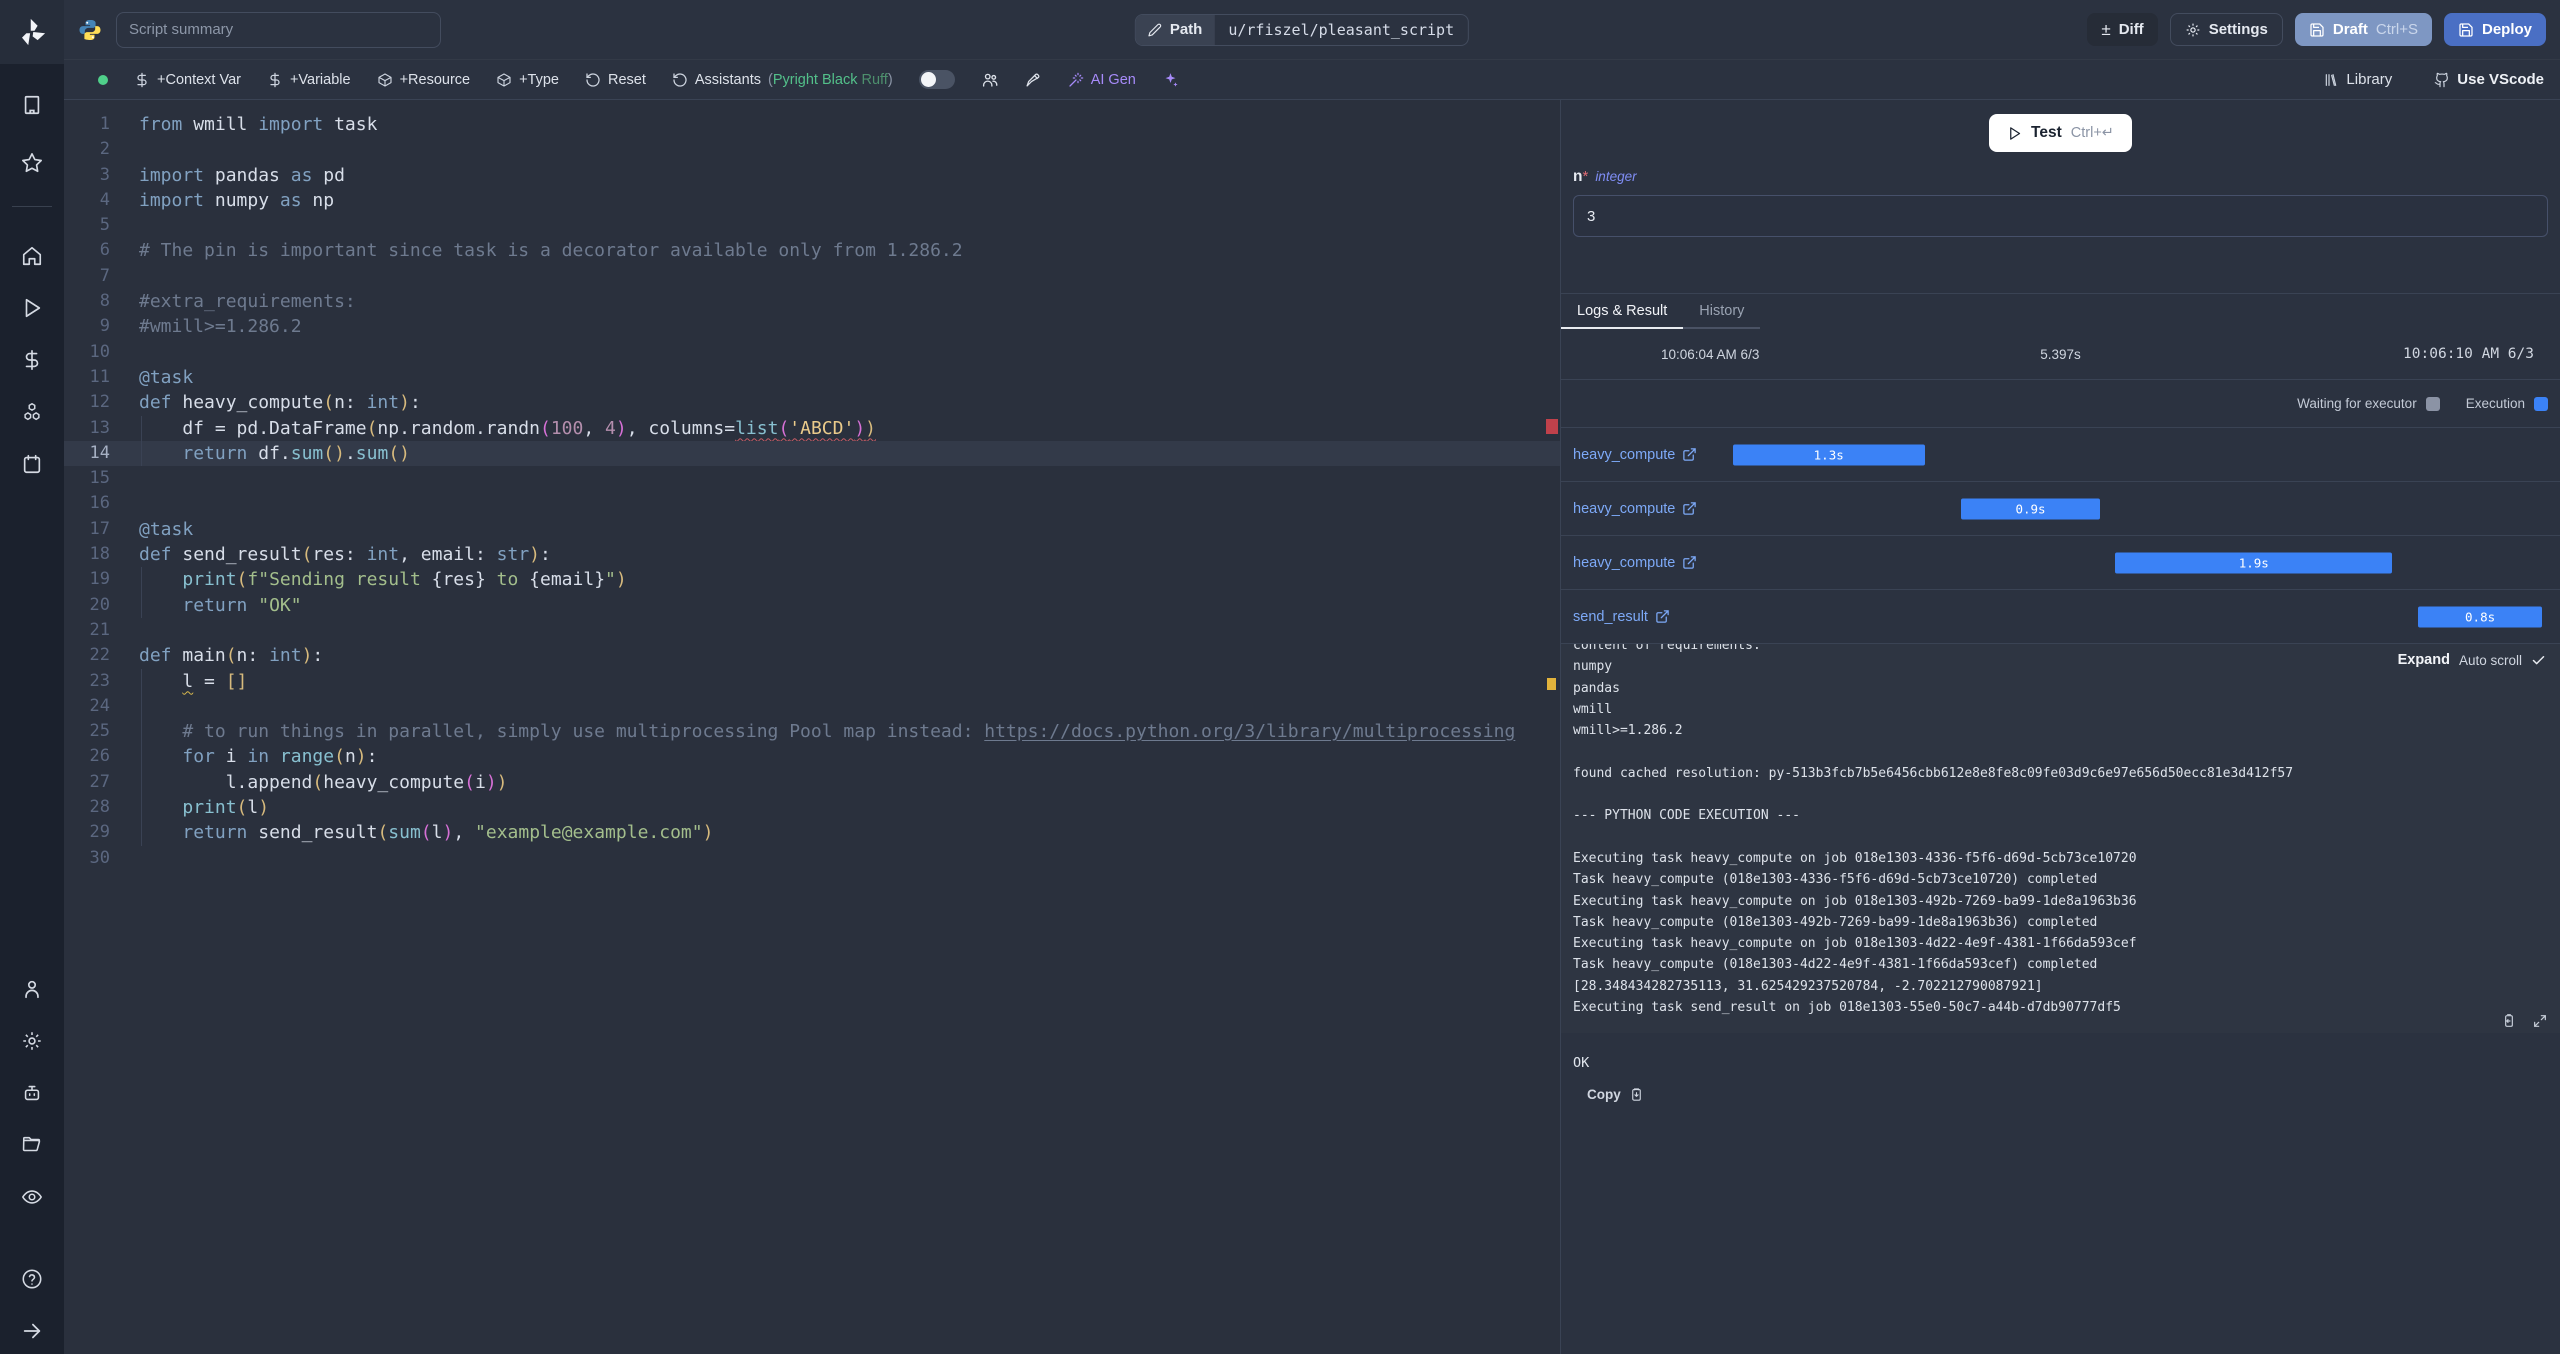 This screenshot has height=1354, width=2560. I want to click on deploy-button: Deploy, so click(2494, 29).